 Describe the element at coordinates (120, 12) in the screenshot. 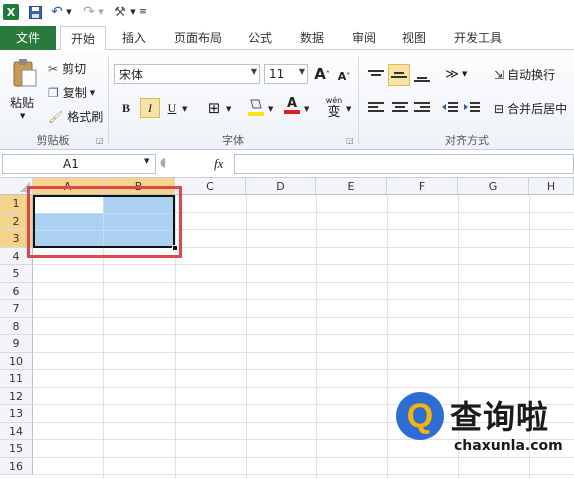

I see `format-painter-icon: ⚒` at that location.